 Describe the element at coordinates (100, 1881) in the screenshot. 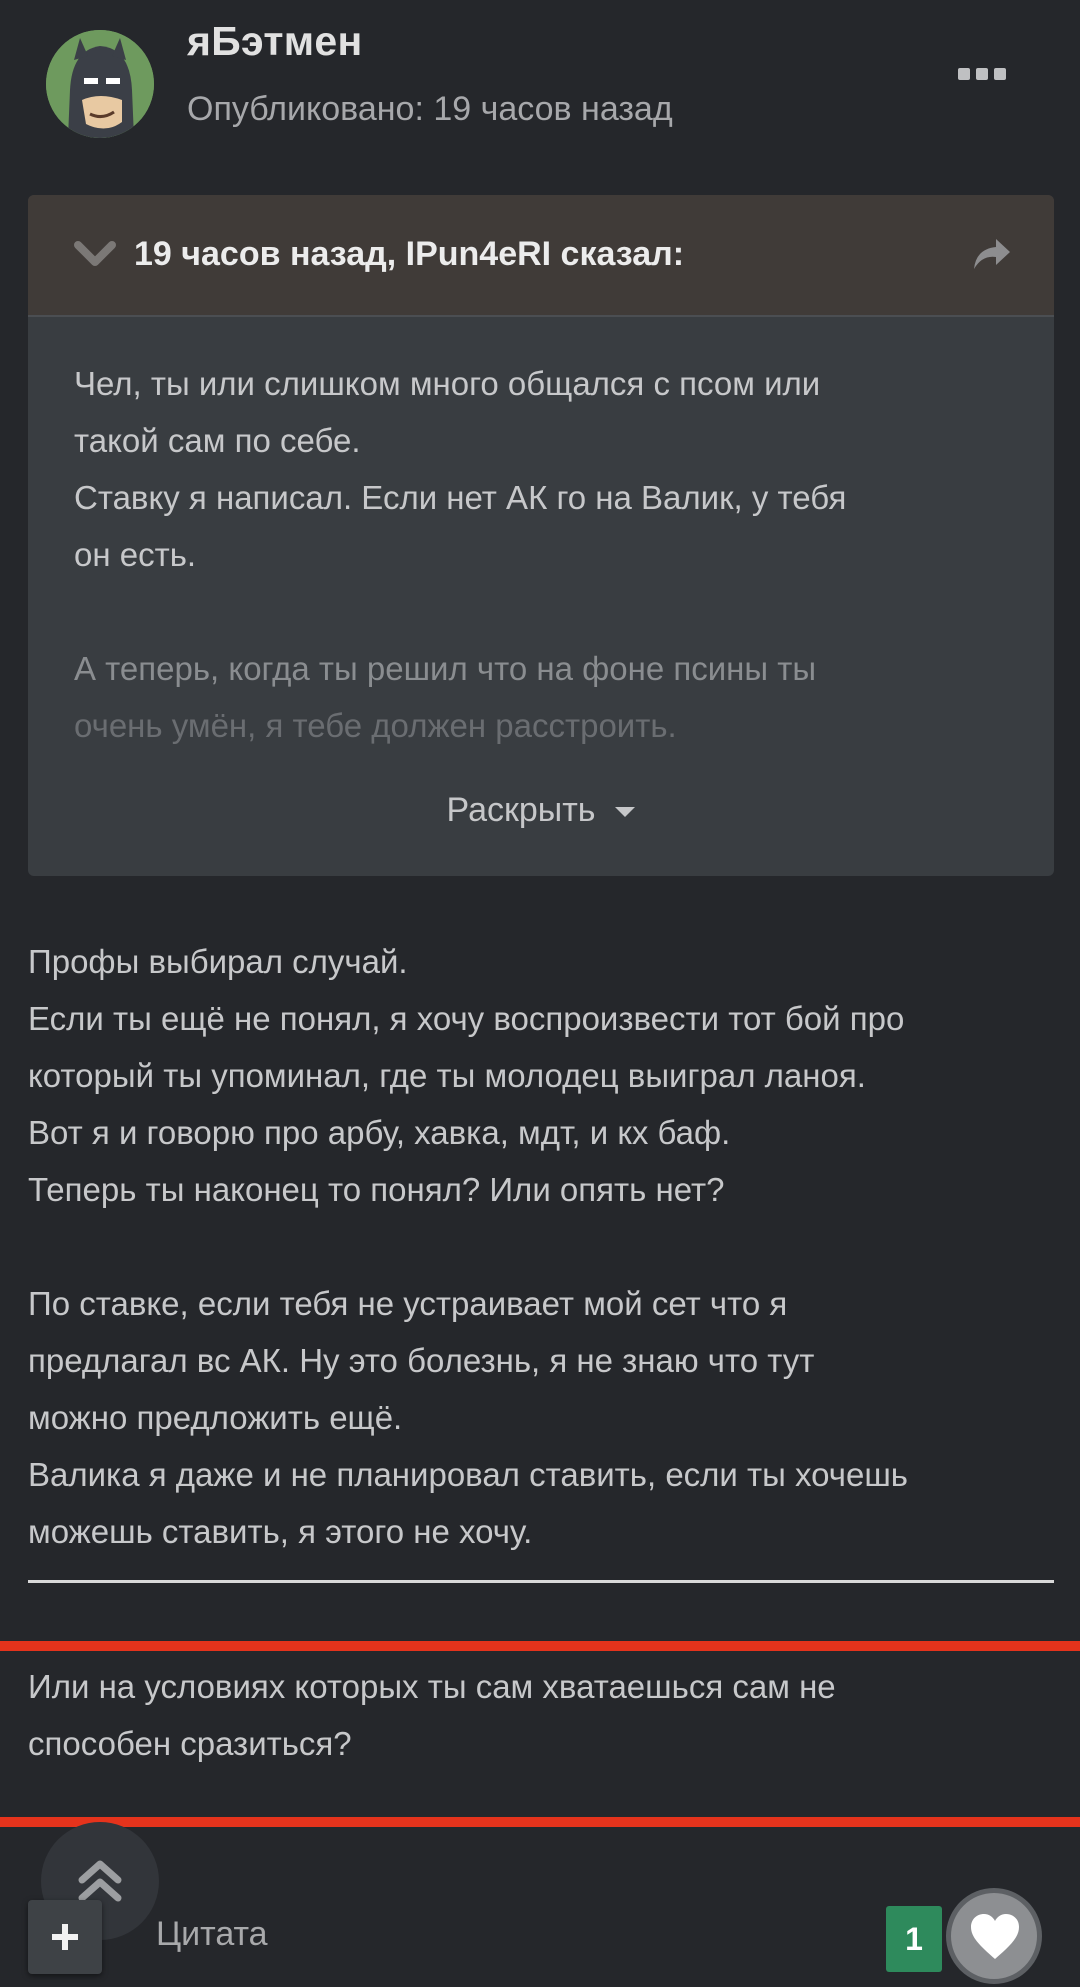

I see `double-chevron-up-icon` at that location.